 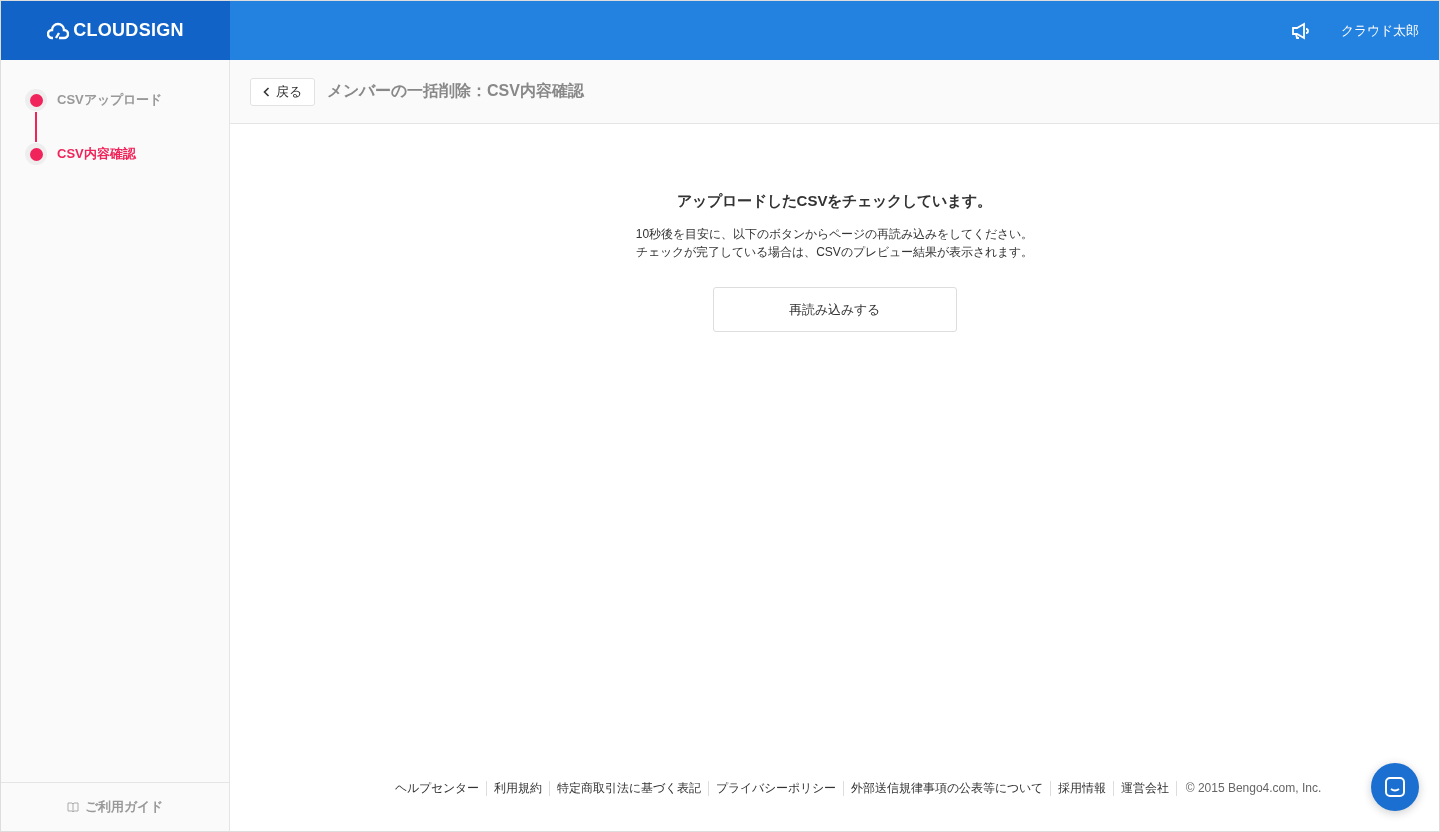 I want to click on footer-link: プライバシーポリシー, so click(x=776, y=788).